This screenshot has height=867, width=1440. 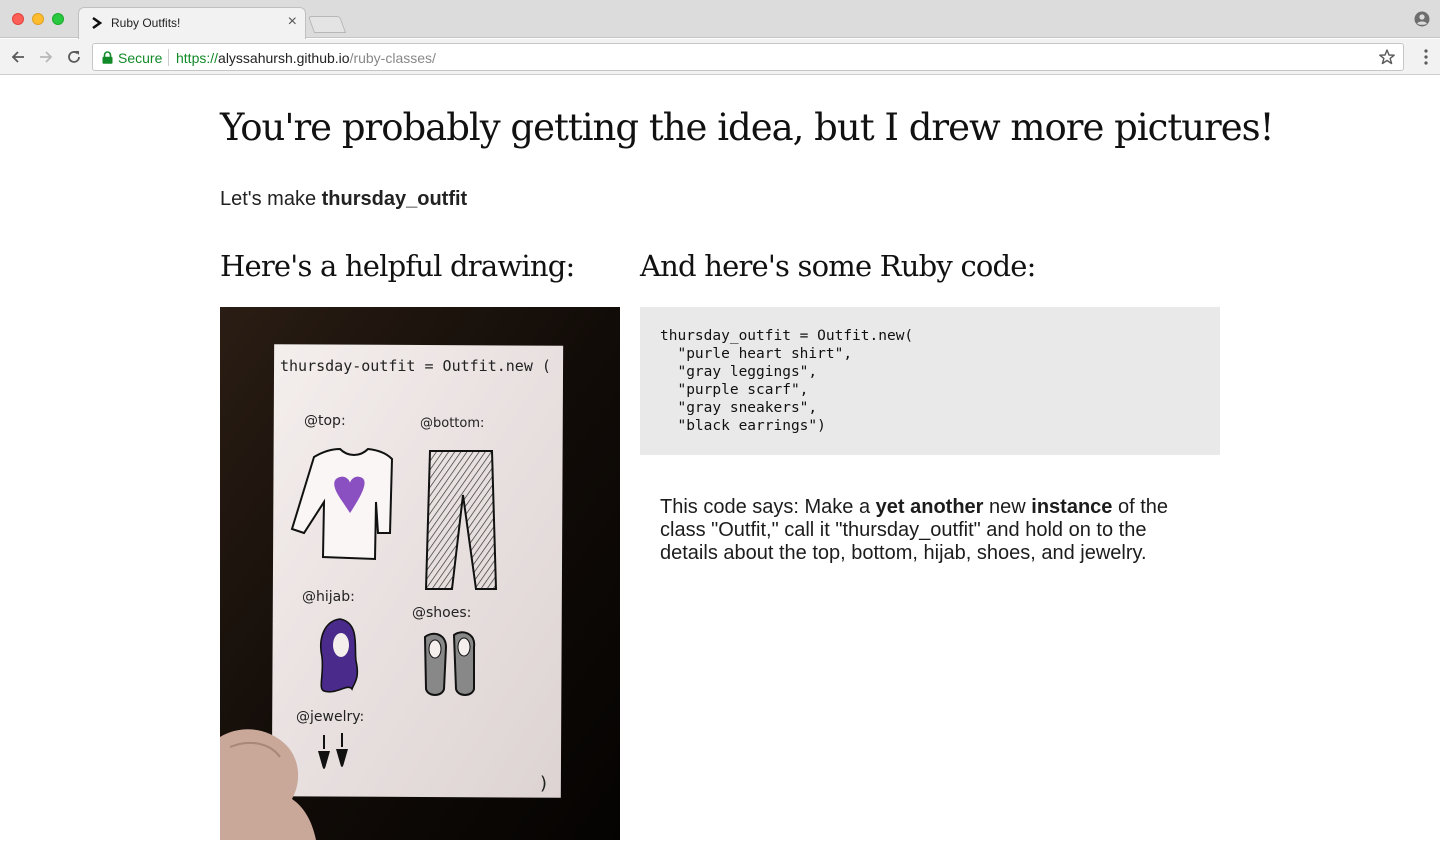 What do you see at coordinates (394, 199) in the screenshot?
I see `intro-variable: thursday_outfit` at bounding box center [394, 199].